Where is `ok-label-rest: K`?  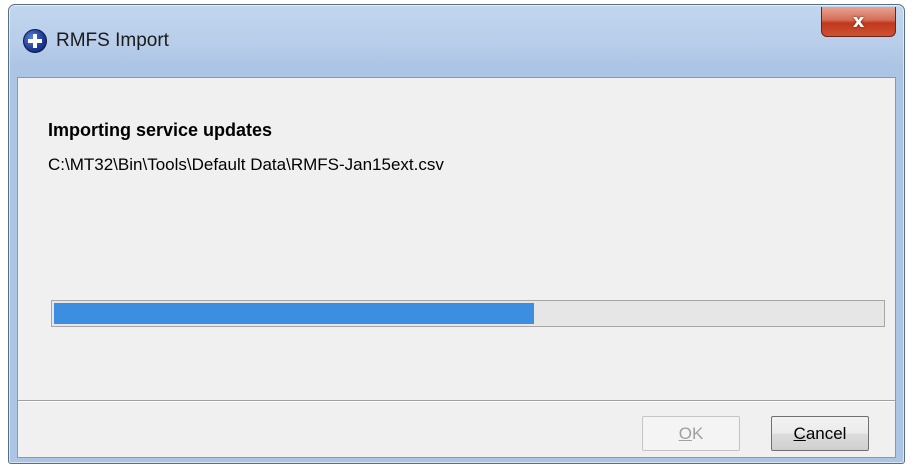 ok-label-rest: K is located at coordinates (697, 433).